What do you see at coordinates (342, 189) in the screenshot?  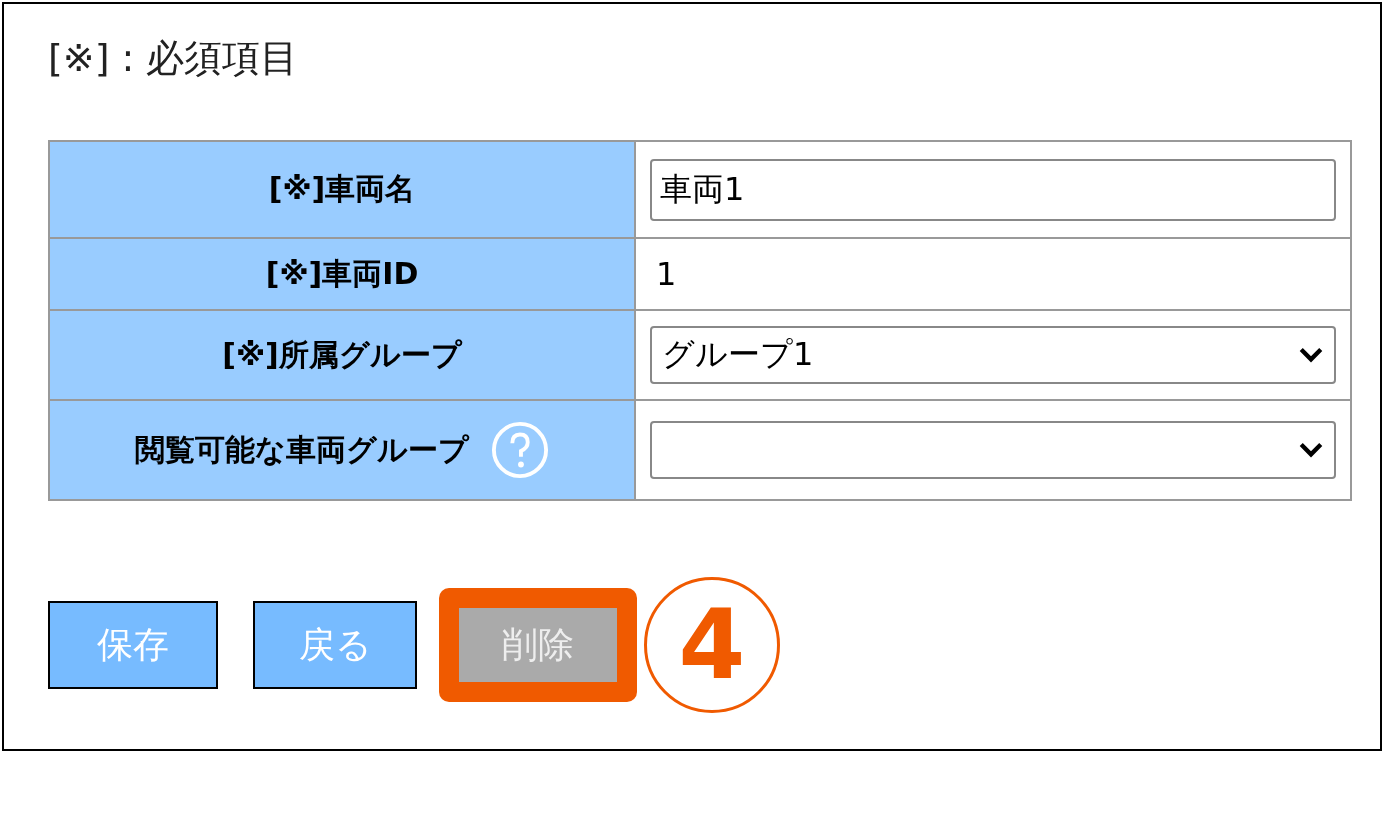 I see `field-label: [※]車両名` at bounding box center [342, 189].